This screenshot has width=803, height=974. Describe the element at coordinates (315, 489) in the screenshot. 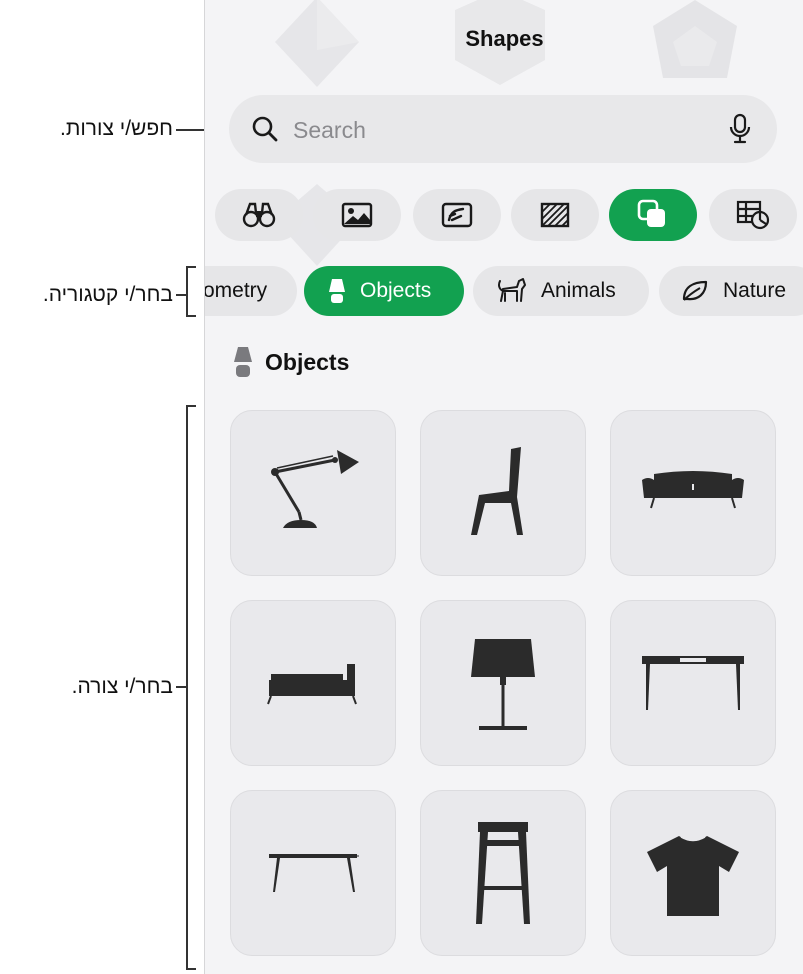

I see `desk-lamp-icon` at that location.